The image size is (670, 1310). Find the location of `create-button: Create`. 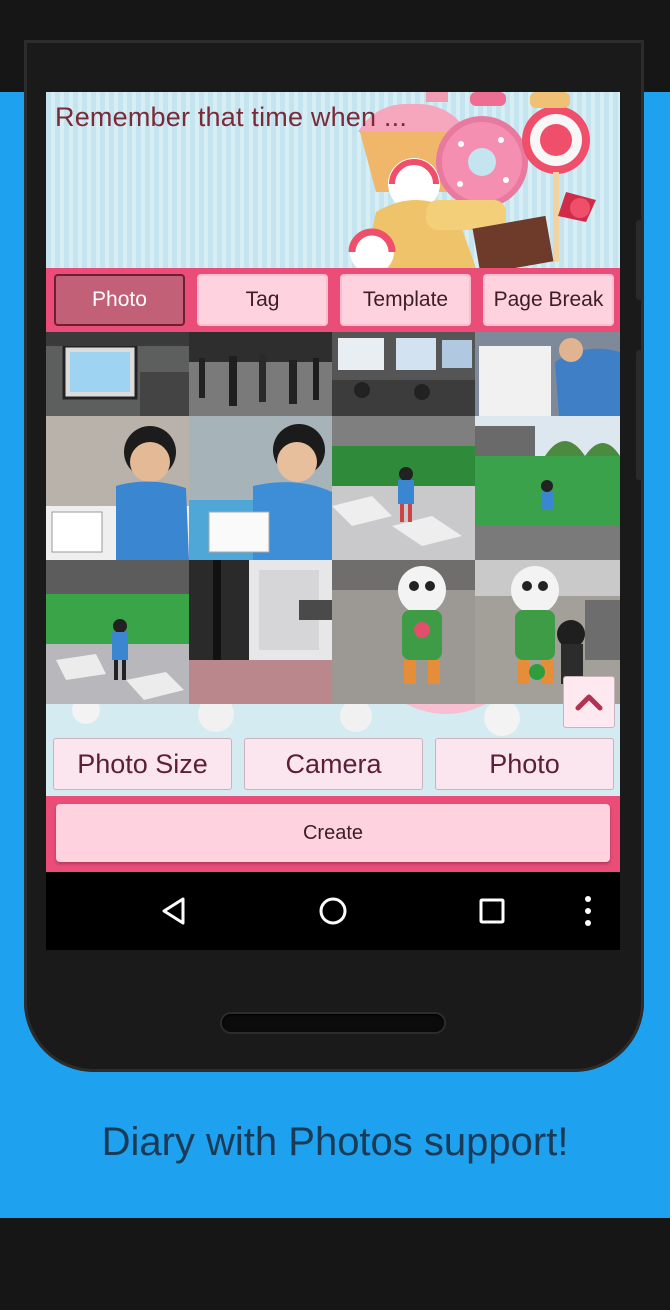

create-button: Create is located at coordinates (333, 833).